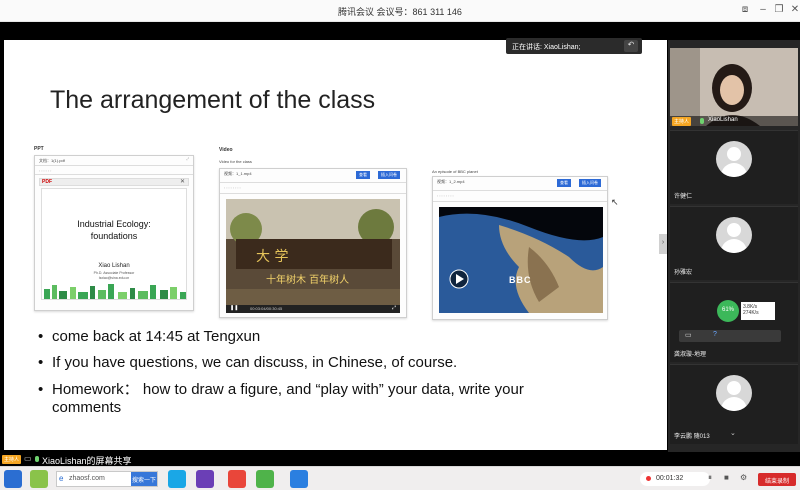 The image size is (800, 490). I want to click on participant-name: 李云鹏 随013, so click(692, 437).